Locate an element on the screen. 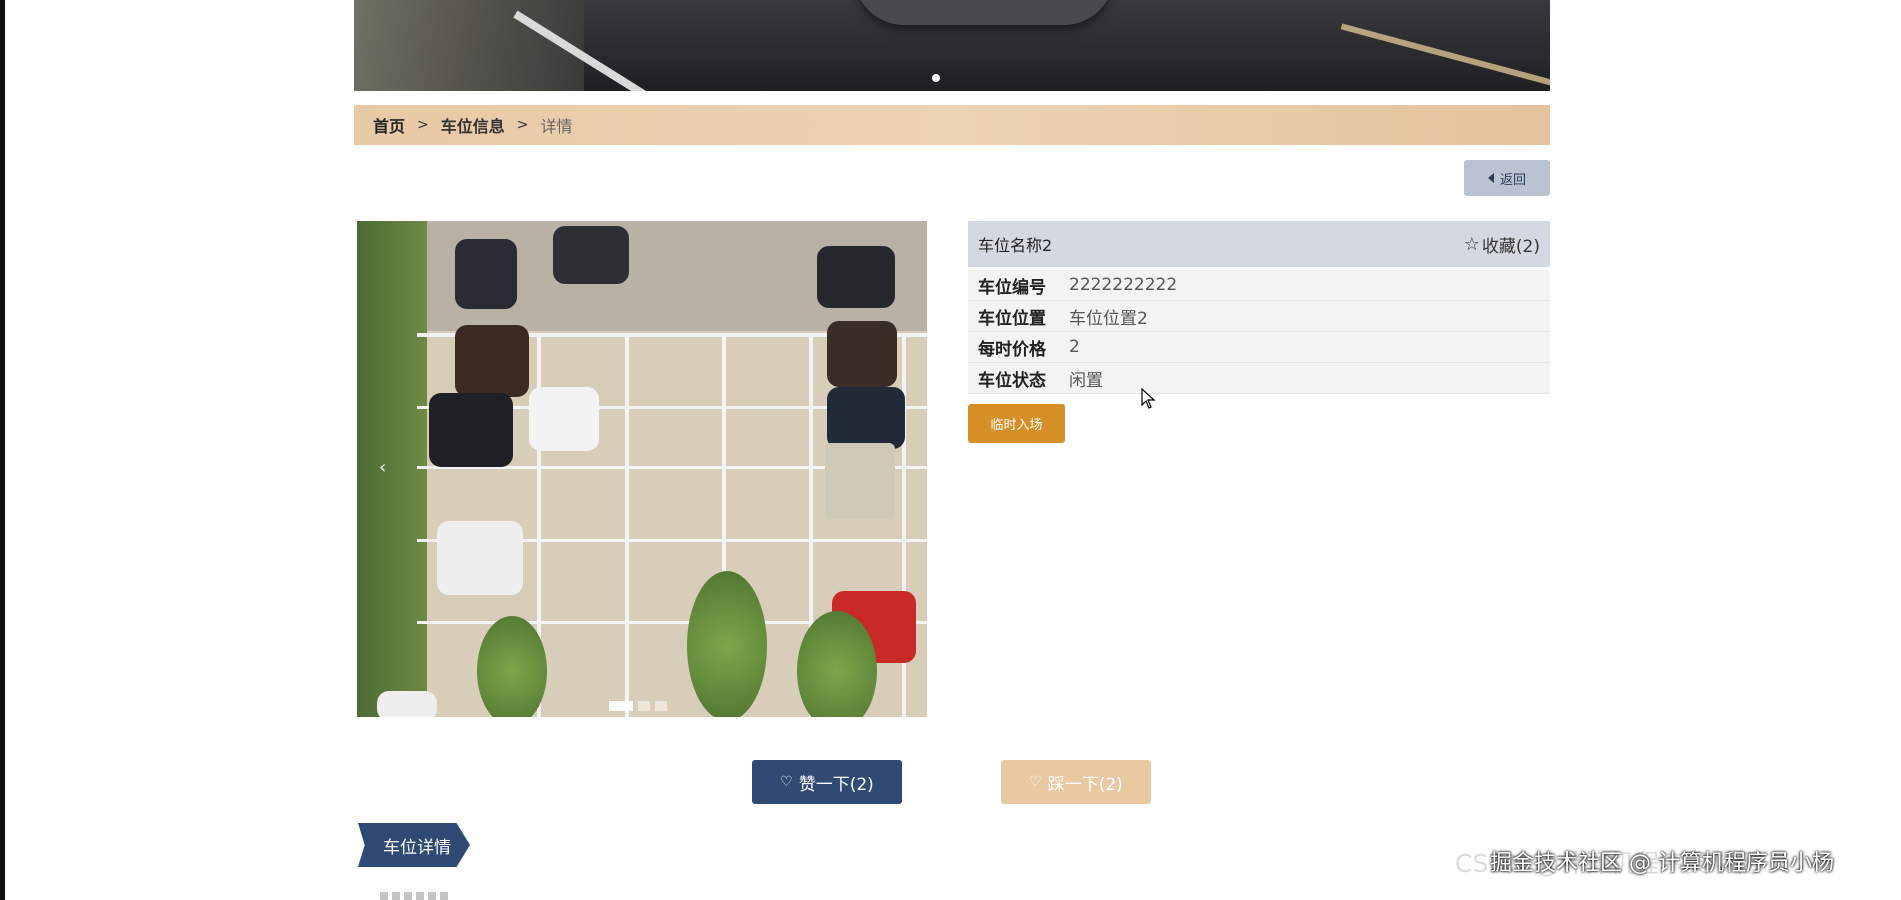 This screenshot has height=900, width=1901. caret-left-icon is located at coordinates (1490, 178).